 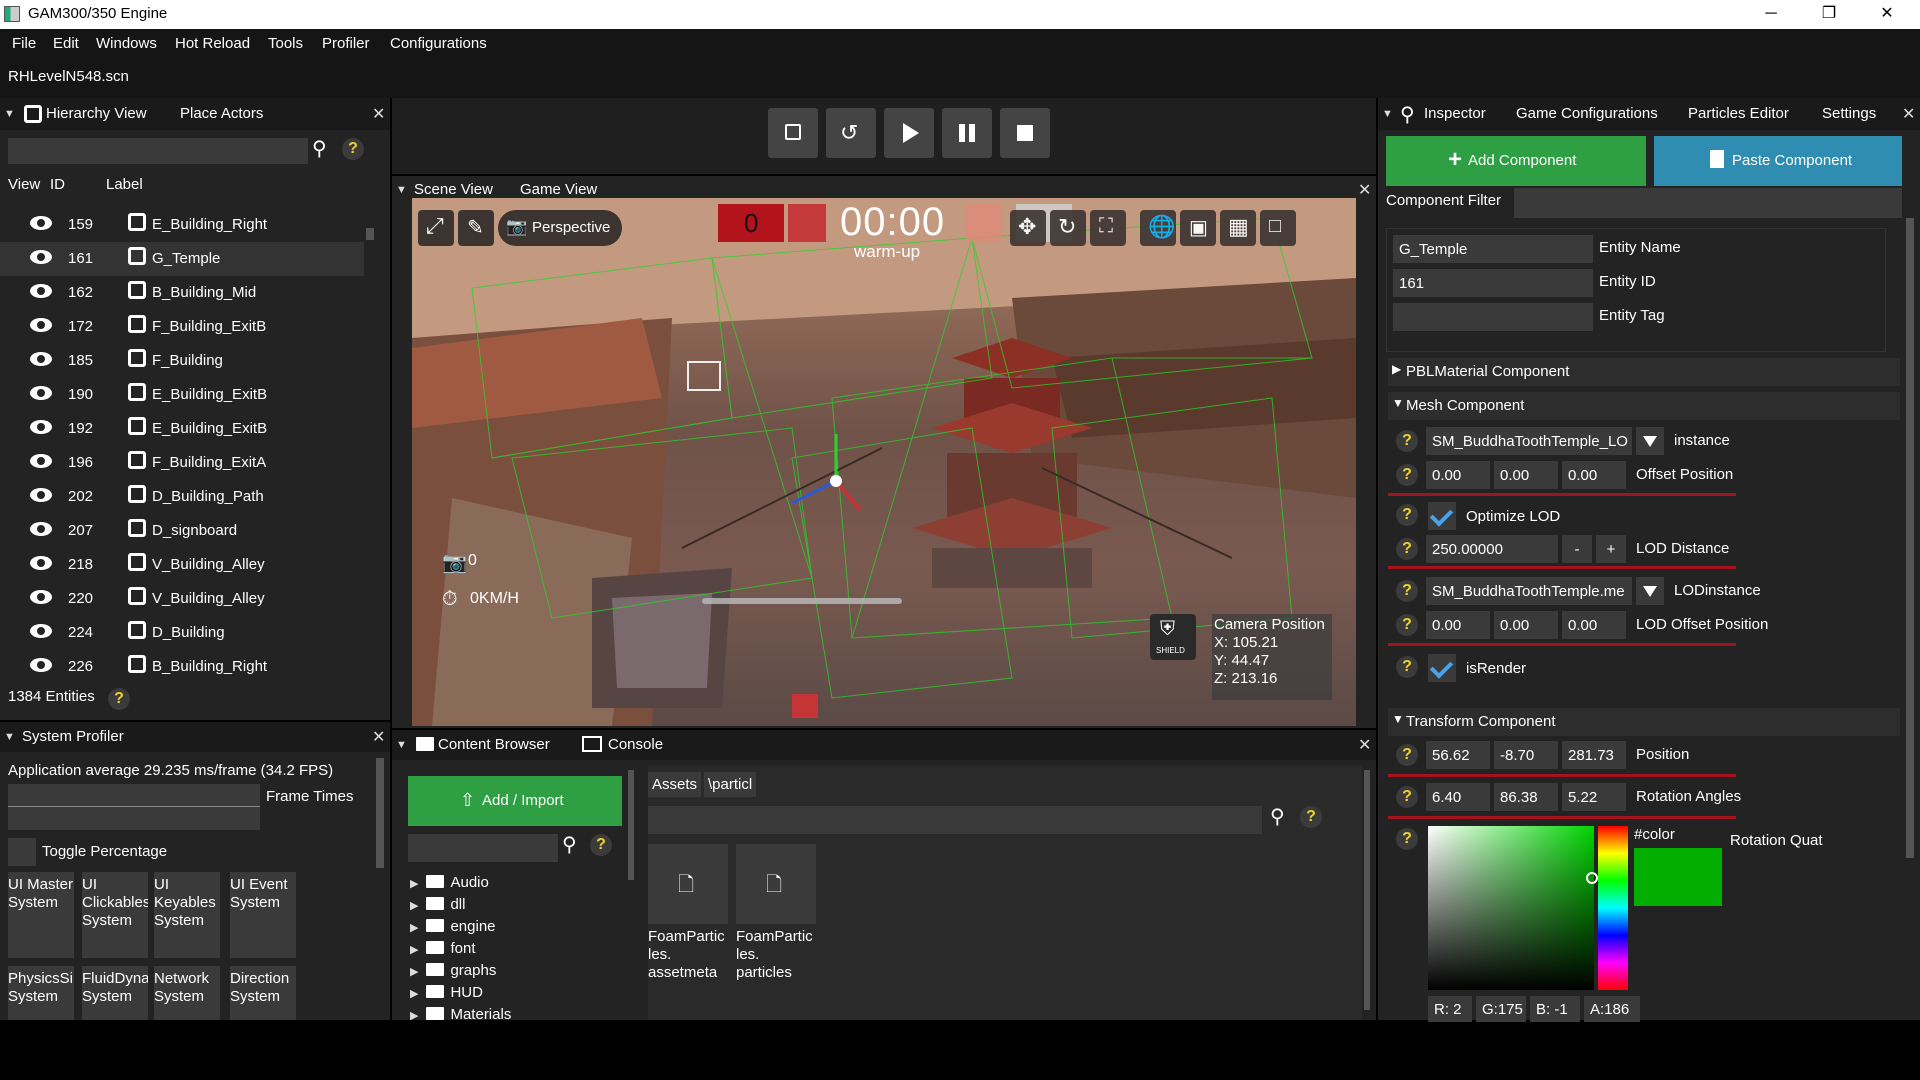 I want to click on lod-offset-x-field: 0.00, so click(x=1458, y=625).